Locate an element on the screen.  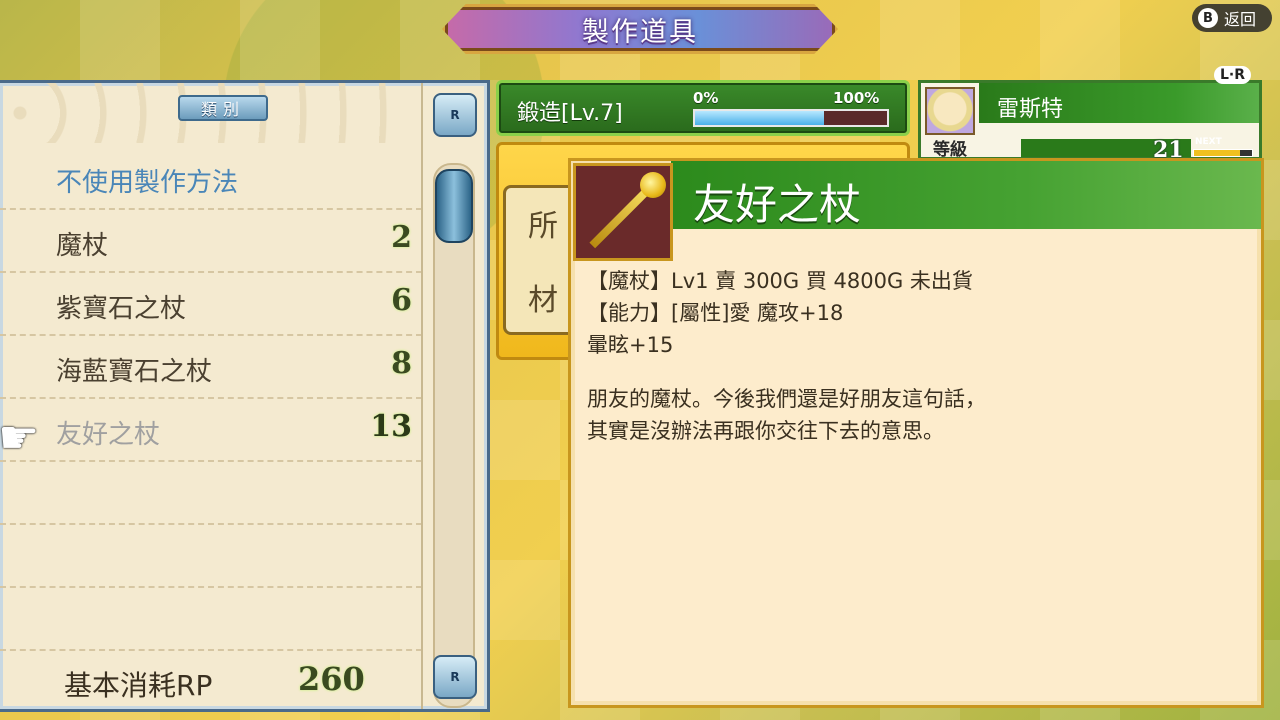
item-title: 友好之杖 is located at coordinates (777, 204).